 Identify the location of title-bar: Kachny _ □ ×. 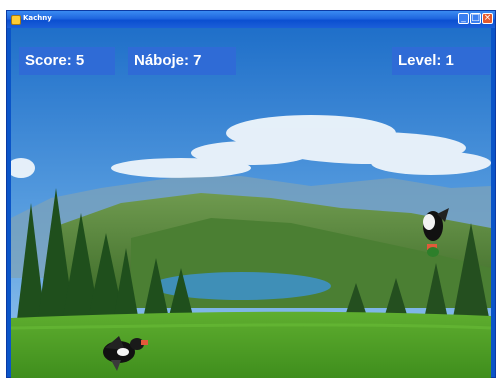
(251, 19).